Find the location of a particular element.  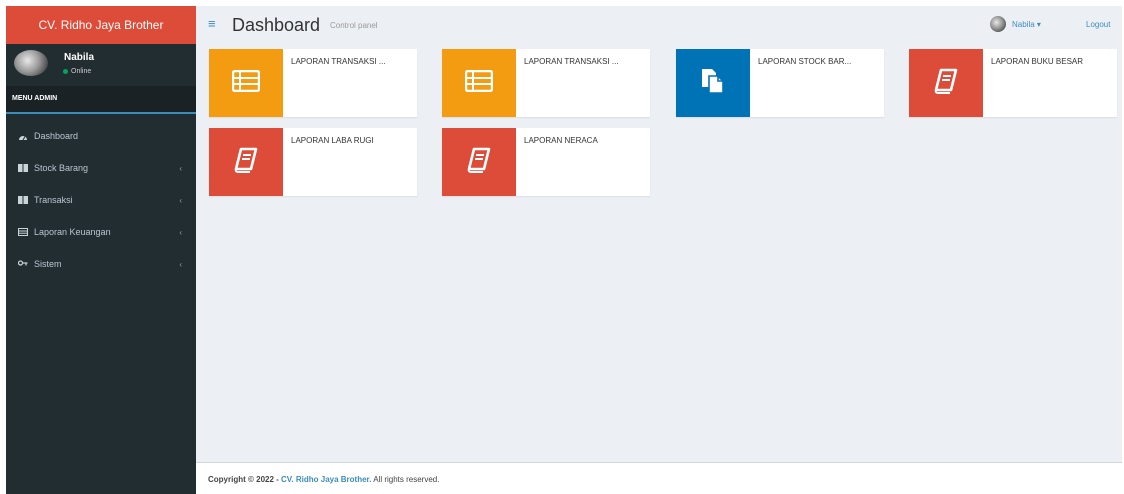

copyright-prefix: Copyright © 2022 - is located at coordinates (245, 479).